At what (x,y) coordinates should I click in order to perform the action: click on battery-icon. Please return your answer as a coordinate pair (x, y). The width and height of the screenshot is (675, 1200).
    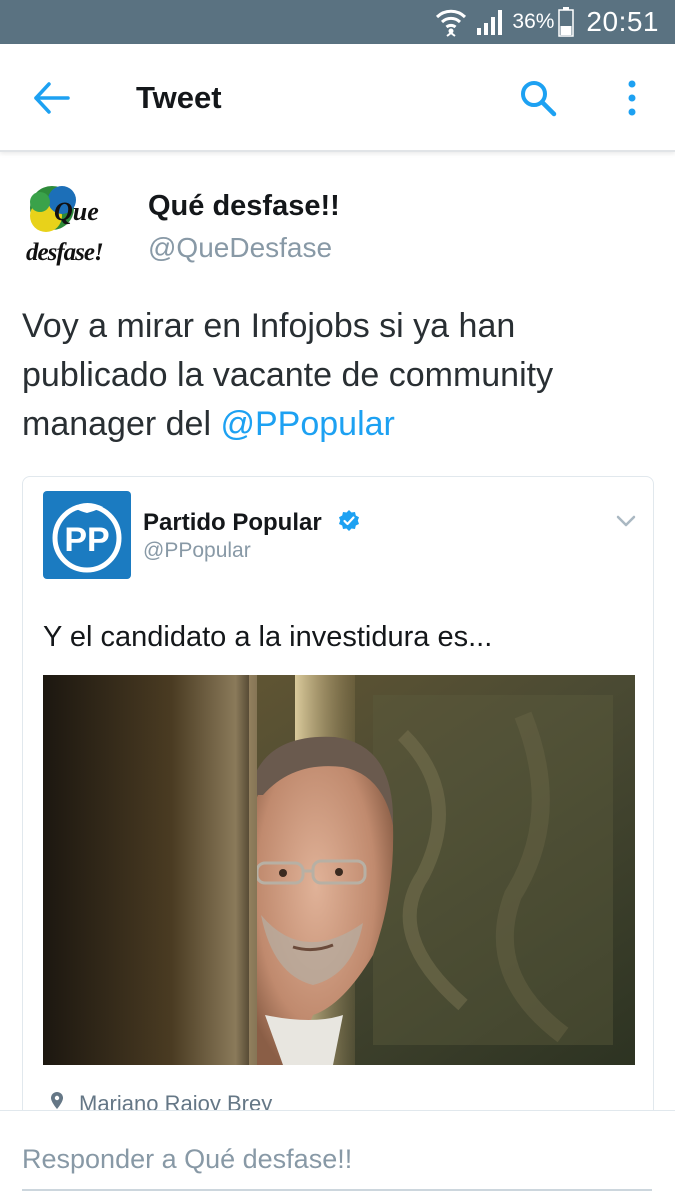
    Looking at the image, I should click on (566, 22).